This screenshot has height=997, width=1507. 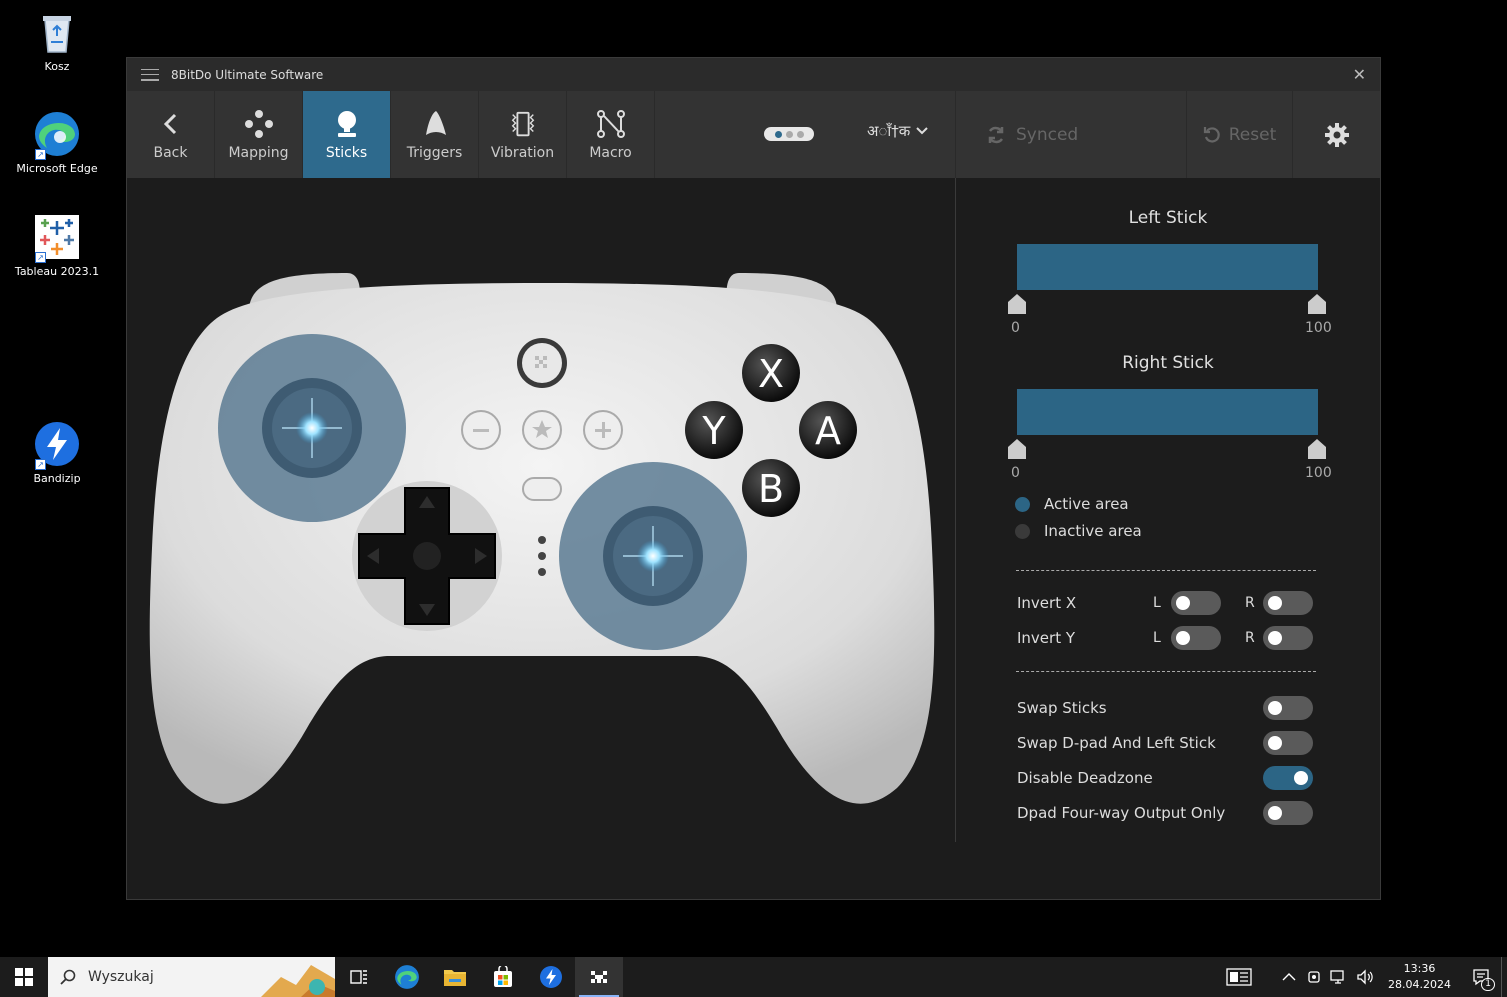 I want to click on edge-icon: ↗, so click(x=57, y=135).